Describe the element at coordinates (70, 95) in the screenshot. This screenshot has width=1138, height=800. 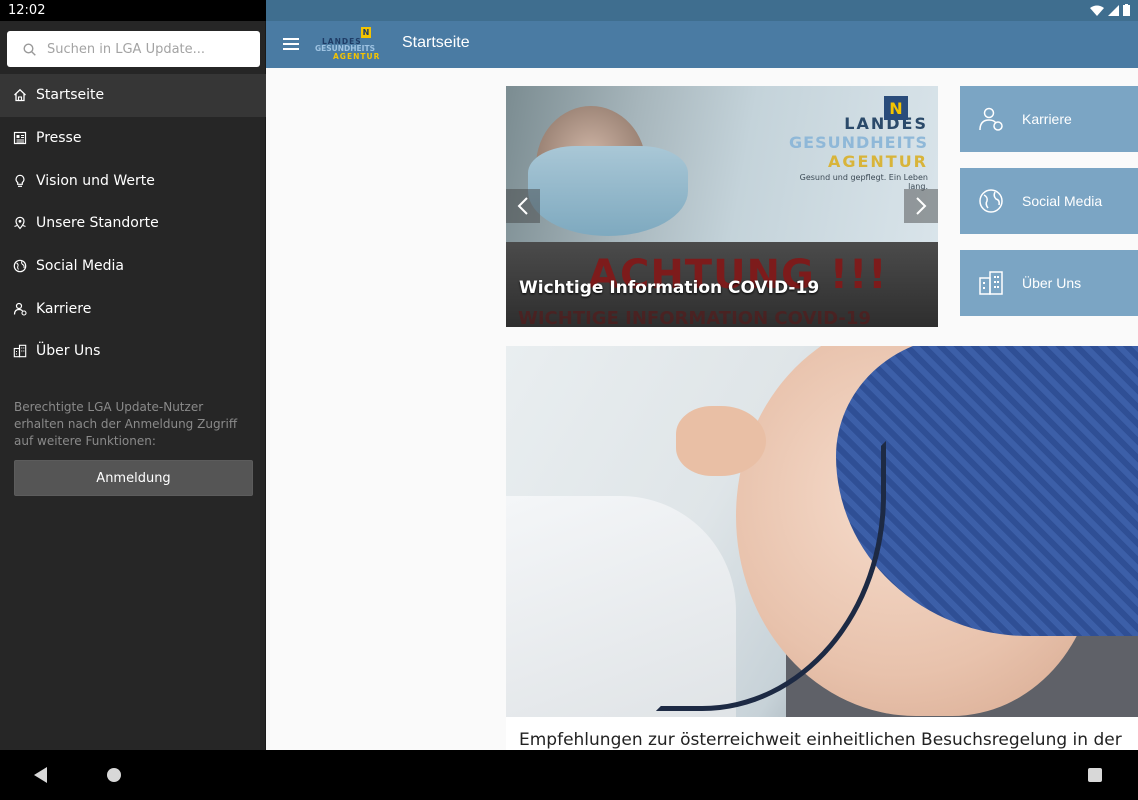
I see `nav-item-label: Startseite` at that location.